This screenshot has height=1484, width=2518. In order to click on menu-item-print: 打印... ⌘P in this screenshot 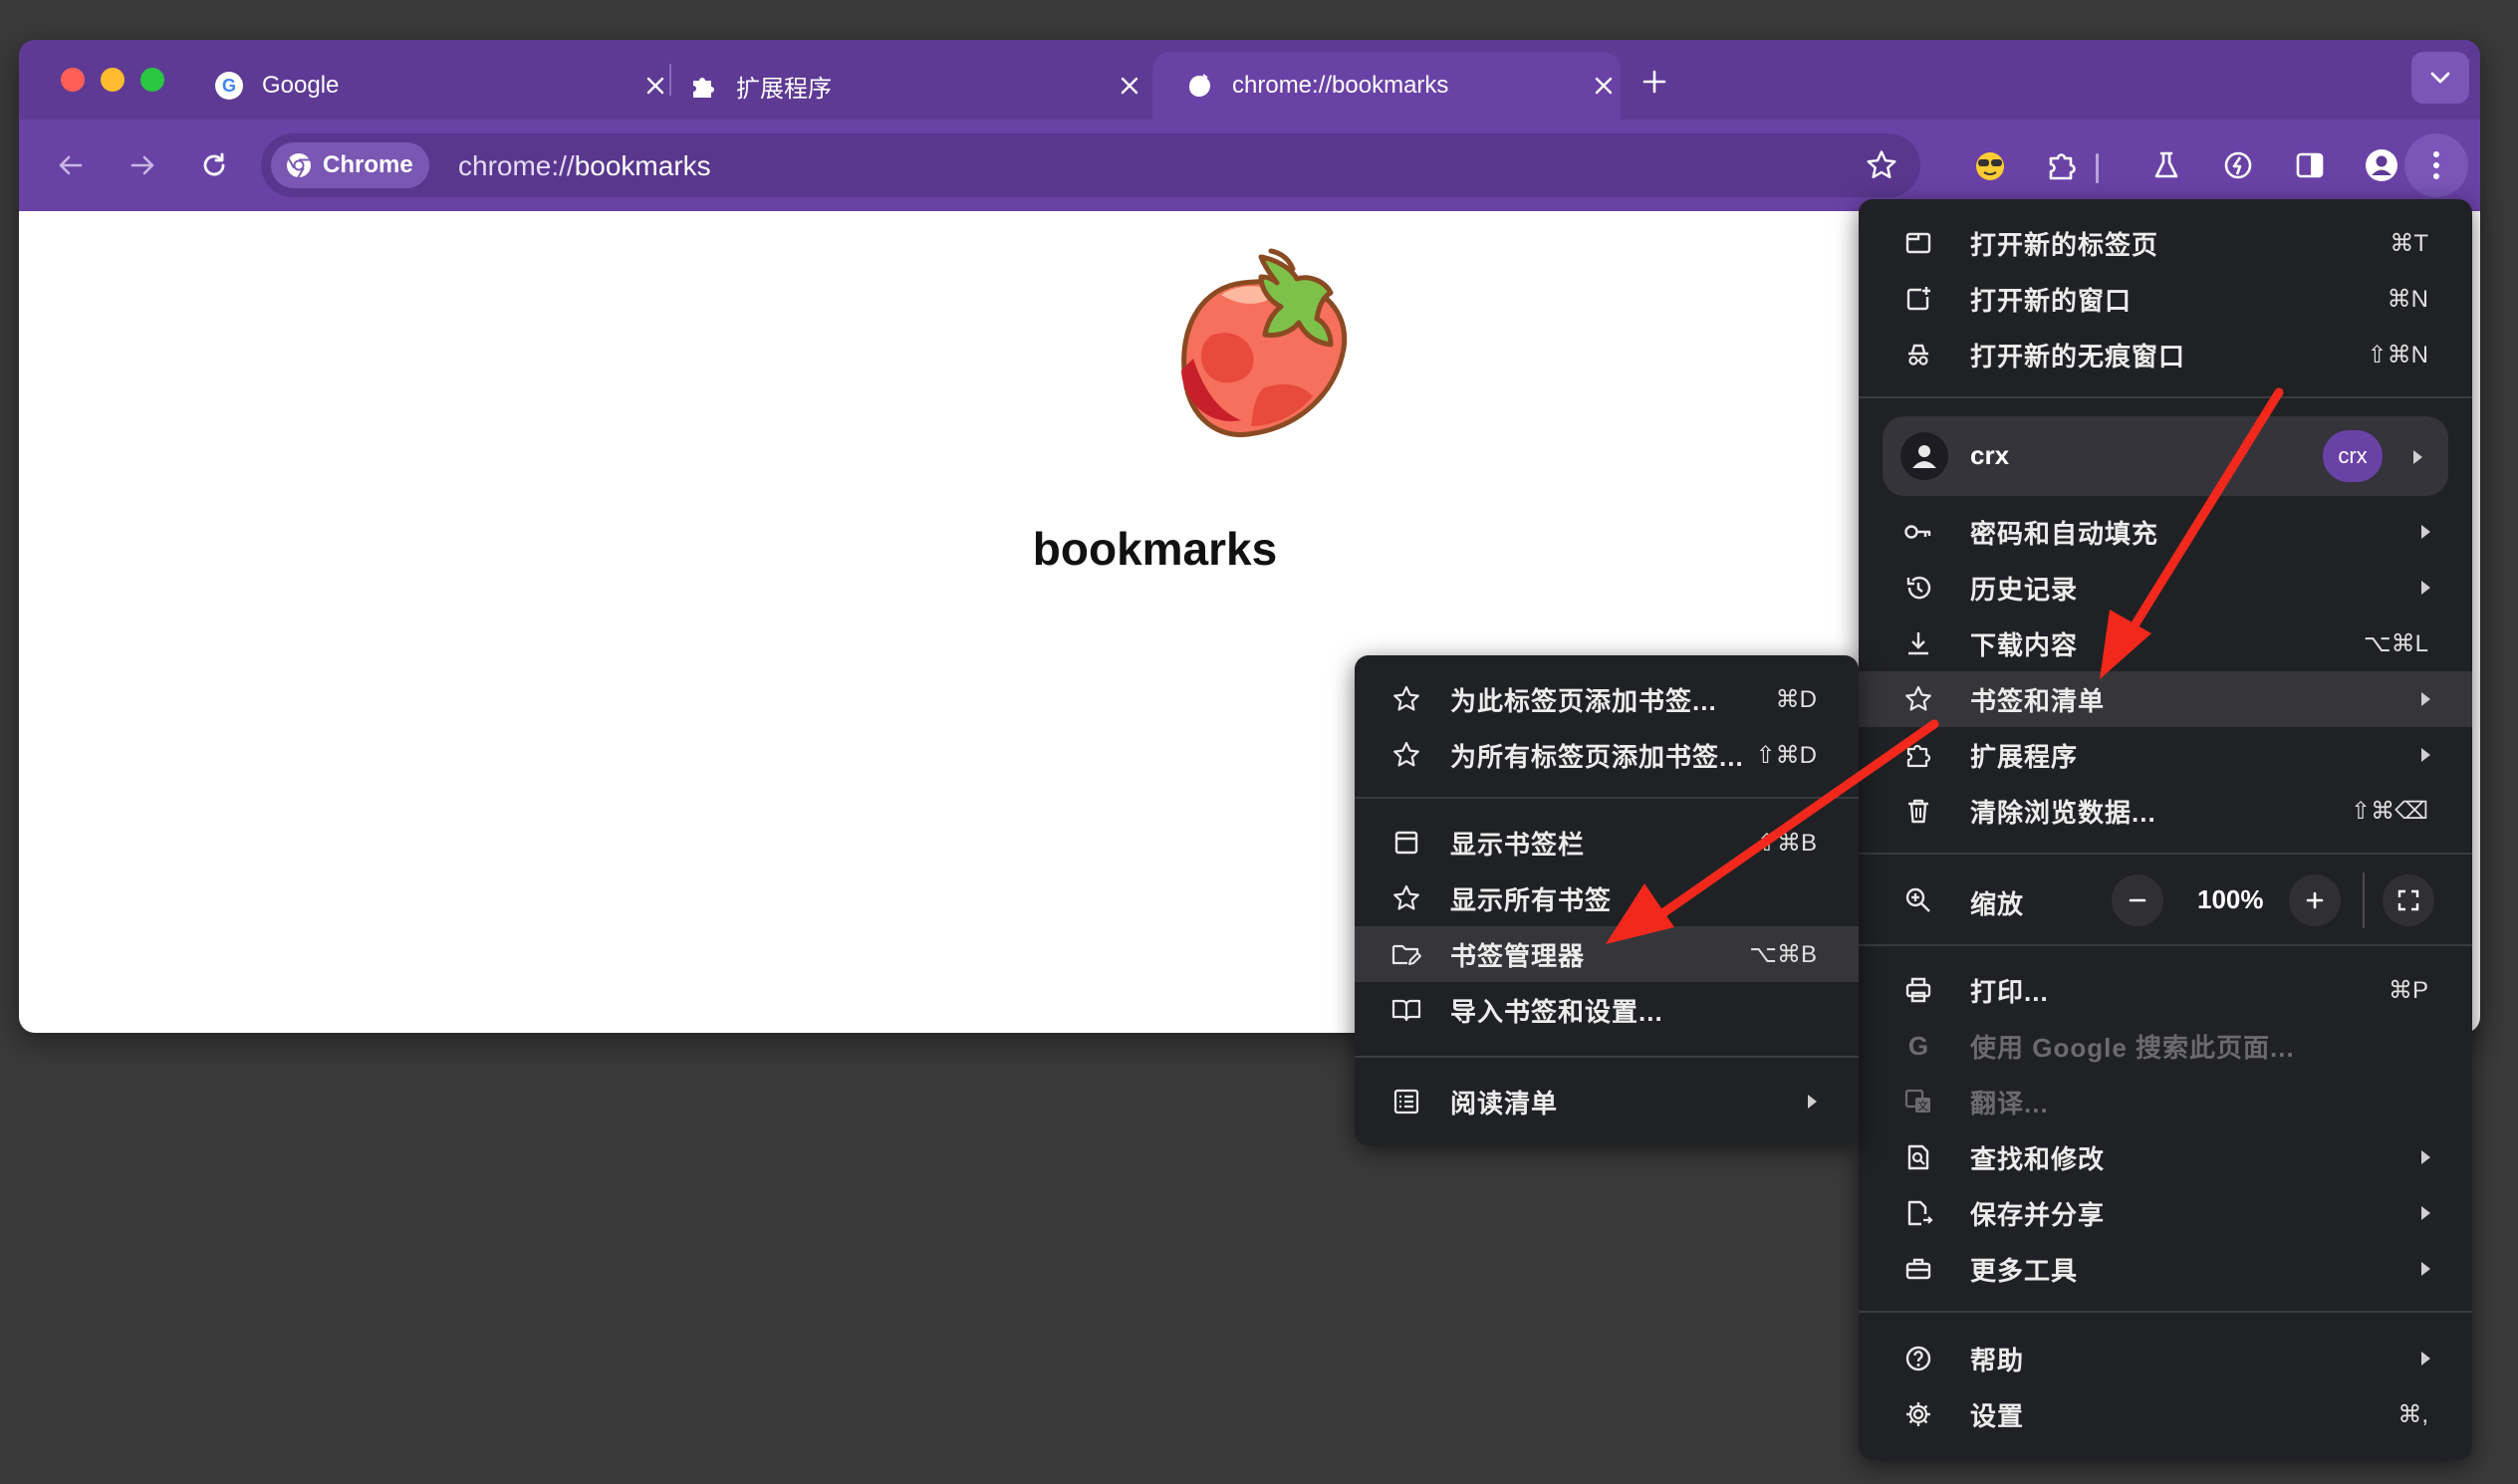, I will do `click(2165, 990)`.